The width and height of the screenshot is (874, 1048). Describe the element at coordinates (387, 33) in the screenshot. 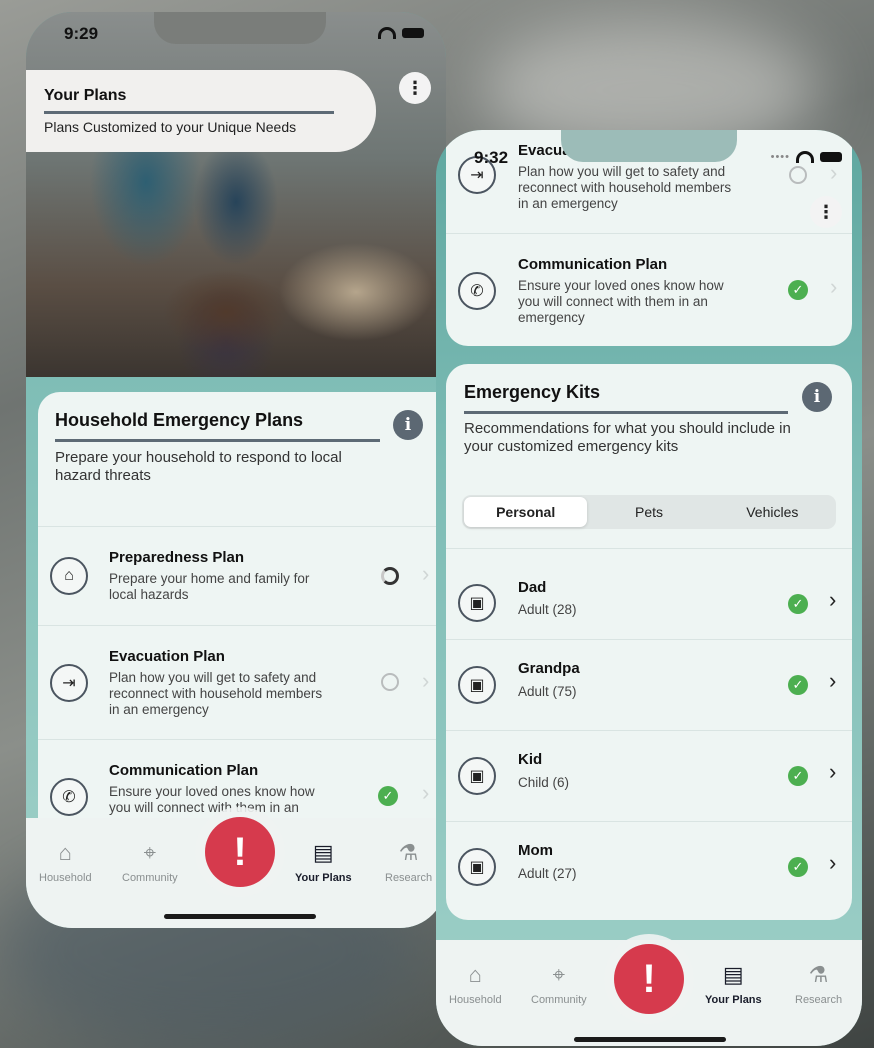

I see `wifi-icon` at that location.